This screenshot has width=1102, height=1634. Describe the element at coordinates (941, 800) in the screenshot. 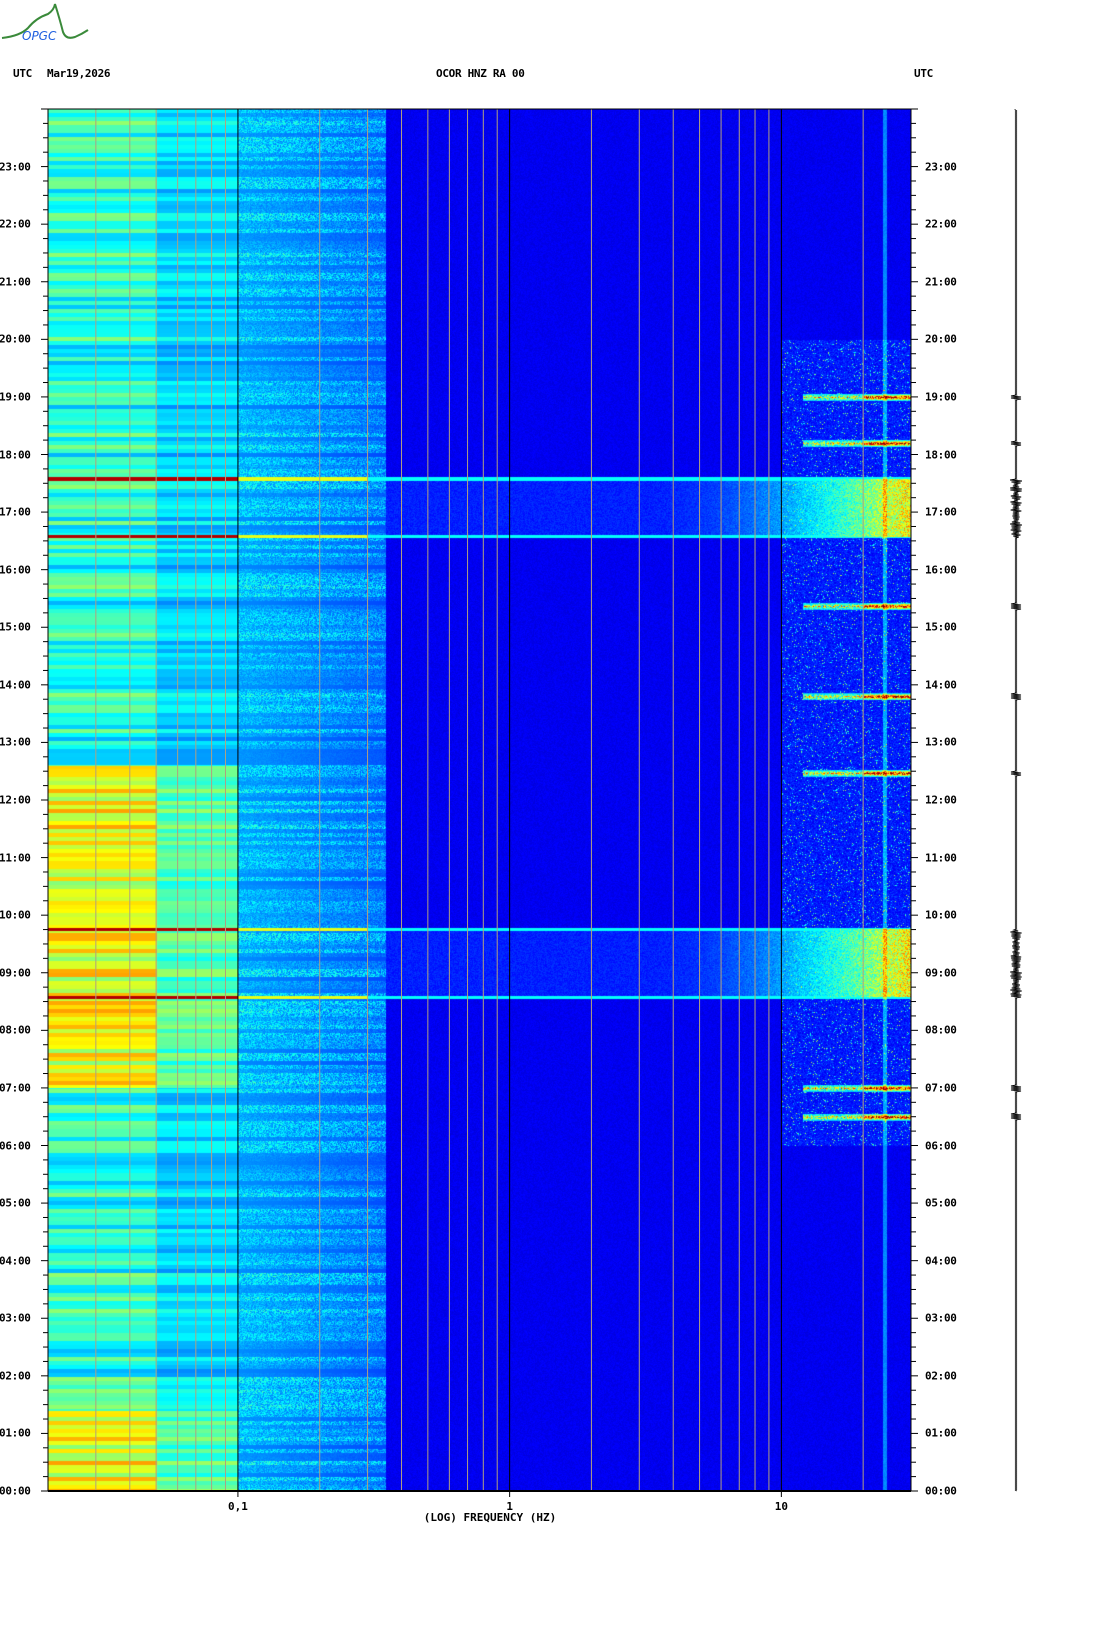

I see `y-tick-label-right: 12:00` at that location.